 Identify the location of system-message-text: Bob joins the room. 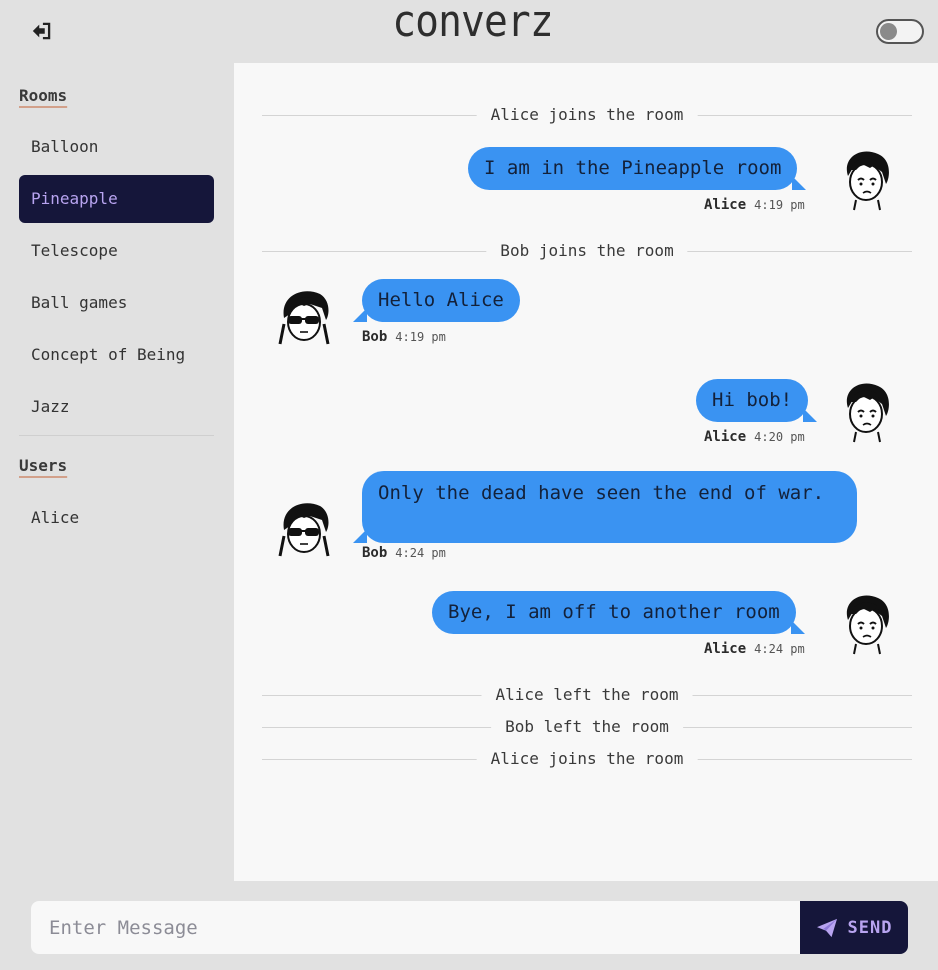
(587, 250).